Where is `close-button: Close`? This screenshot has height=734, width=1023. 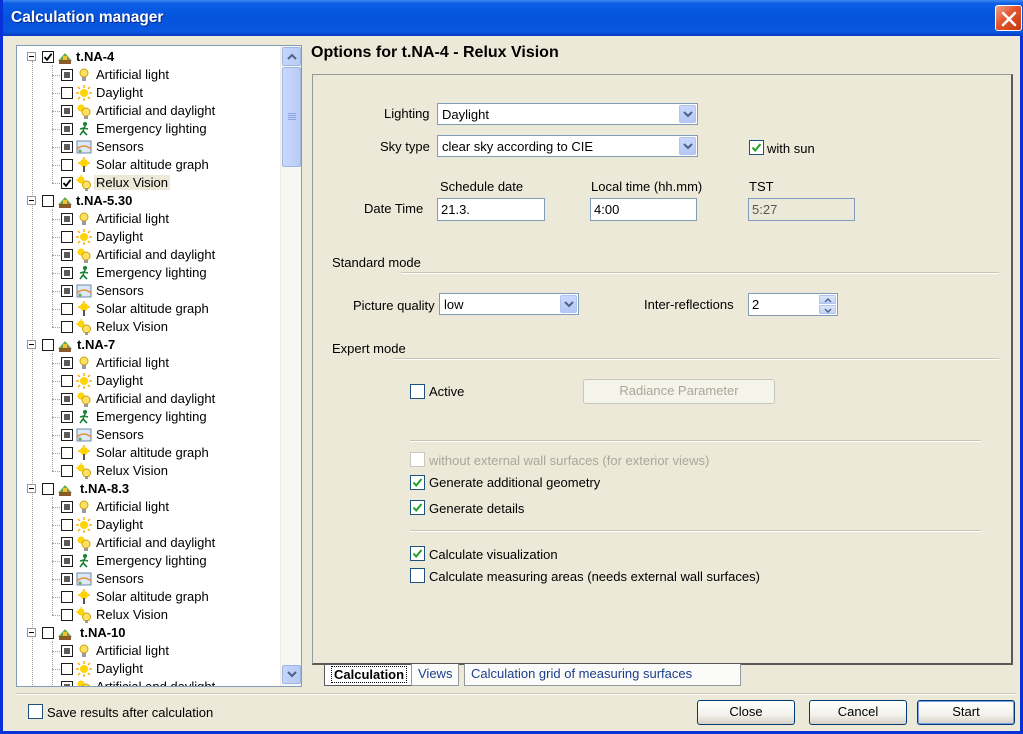
close-button: Close is located at coordinates (746, 712).